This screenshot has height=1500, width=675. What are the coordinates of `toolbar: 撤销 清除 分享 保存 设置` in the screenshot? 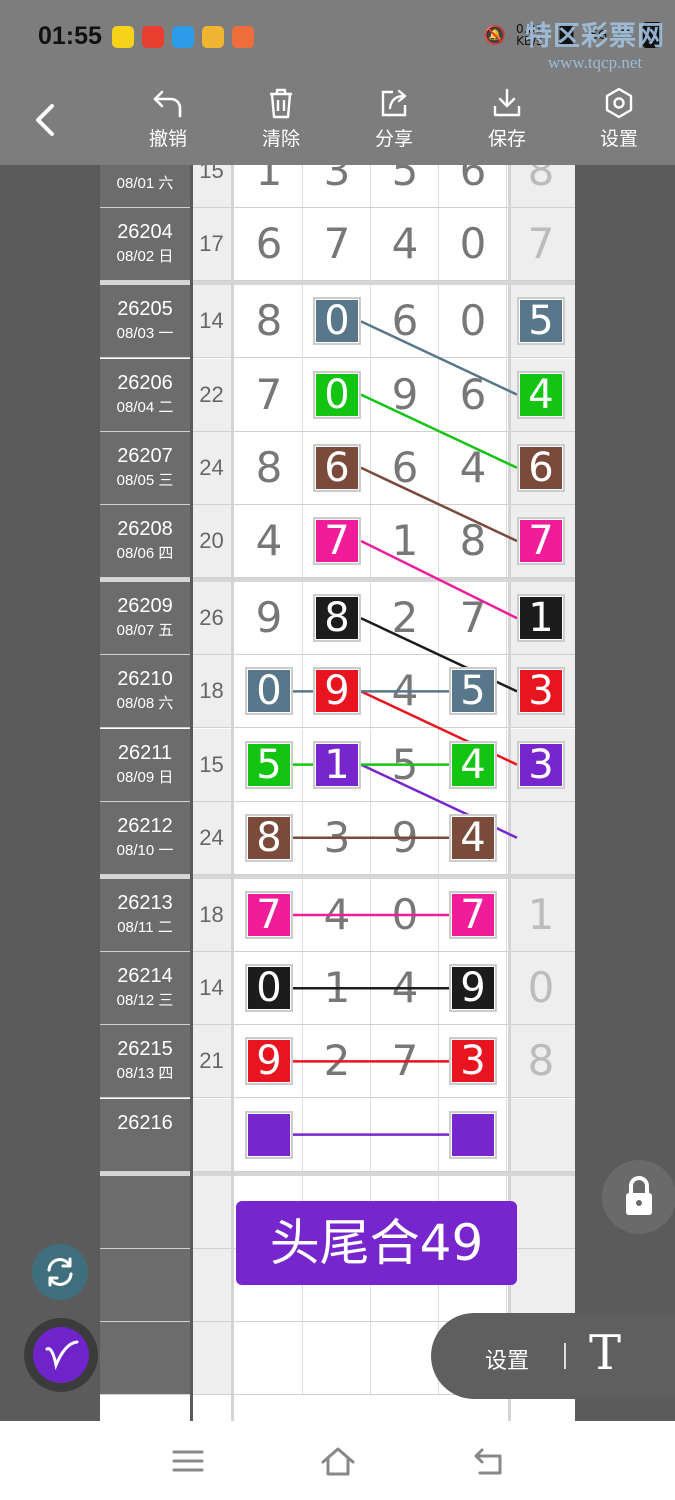 It's located at (337, 121).